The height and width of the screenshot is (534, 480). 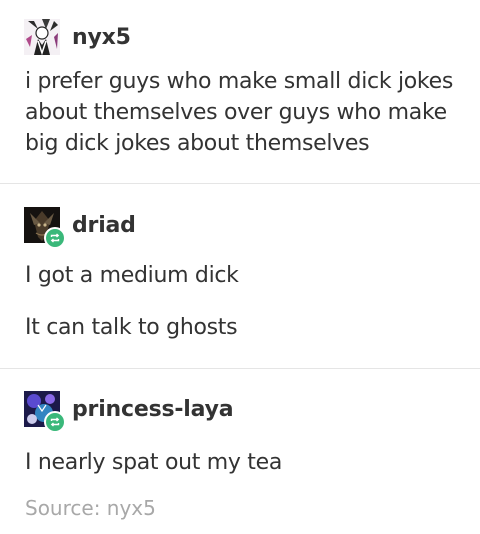 I want to click on post-text: I nearly spat out my tea, so click(x=154, y=462).